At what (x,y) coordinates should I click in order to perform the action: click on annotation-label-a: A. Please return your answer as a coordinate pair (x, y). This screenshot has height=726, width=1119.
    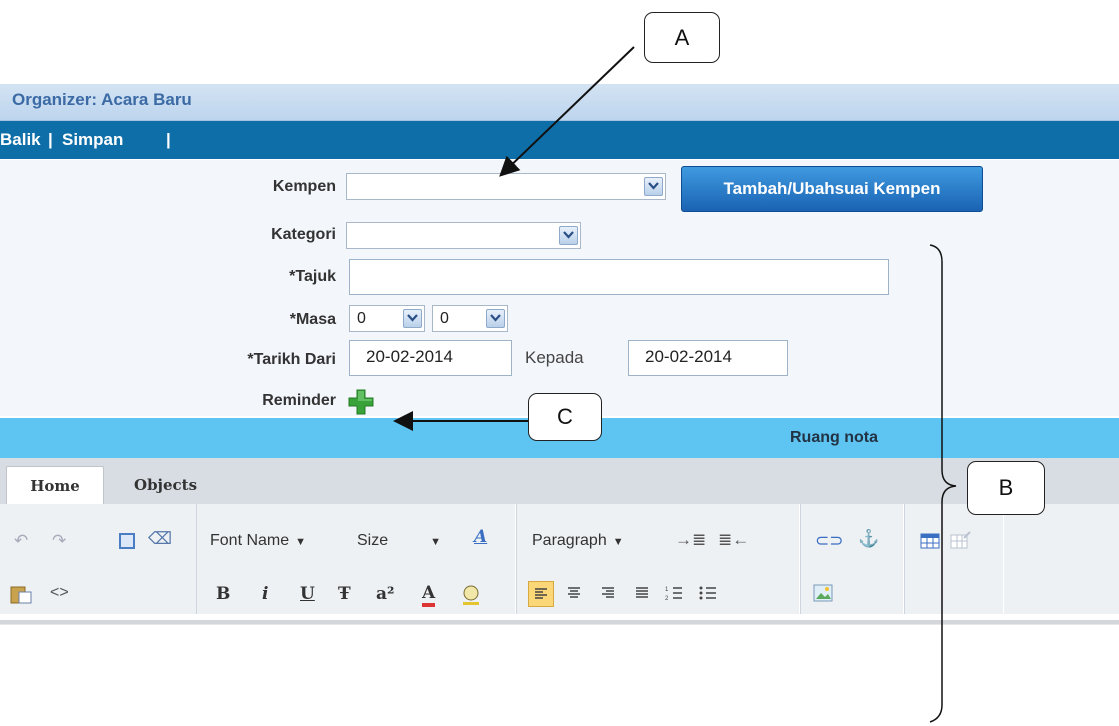
    Looking at the image, I should click on (682, 37).